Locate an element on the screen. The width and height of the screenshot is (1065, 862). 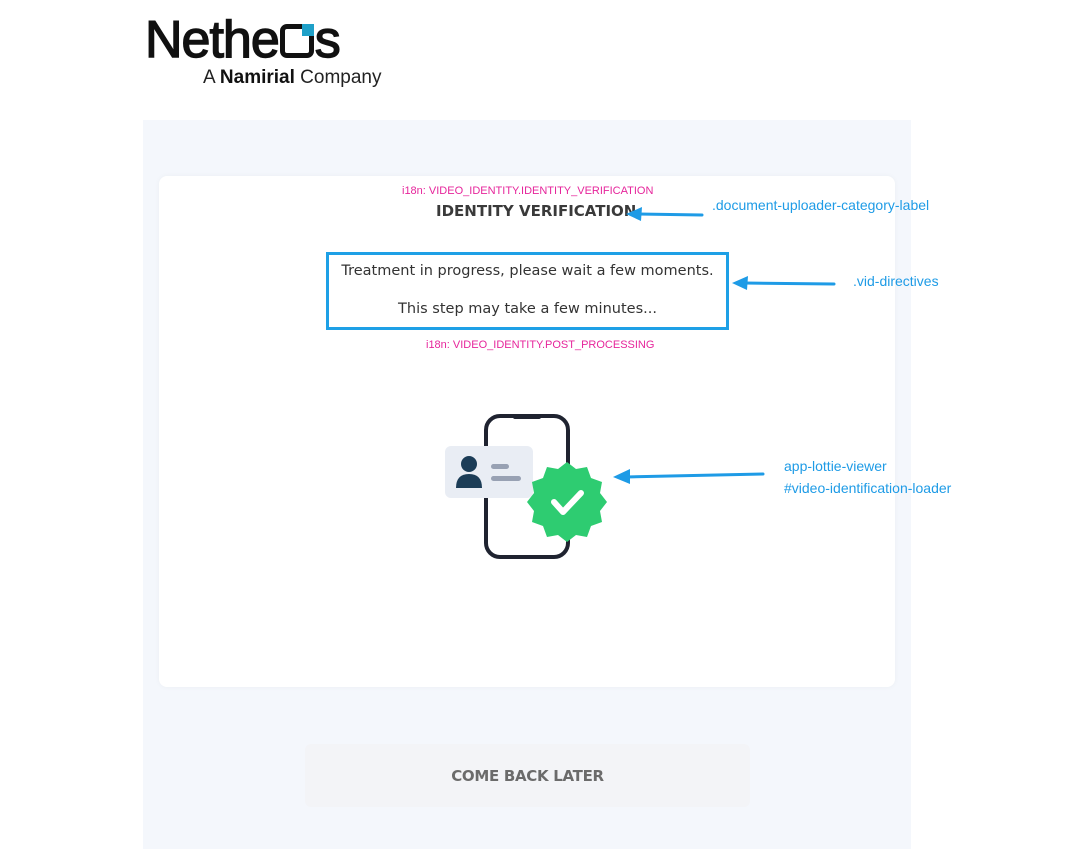
phone-id-verified-icon is located at coordinates (526, 486).